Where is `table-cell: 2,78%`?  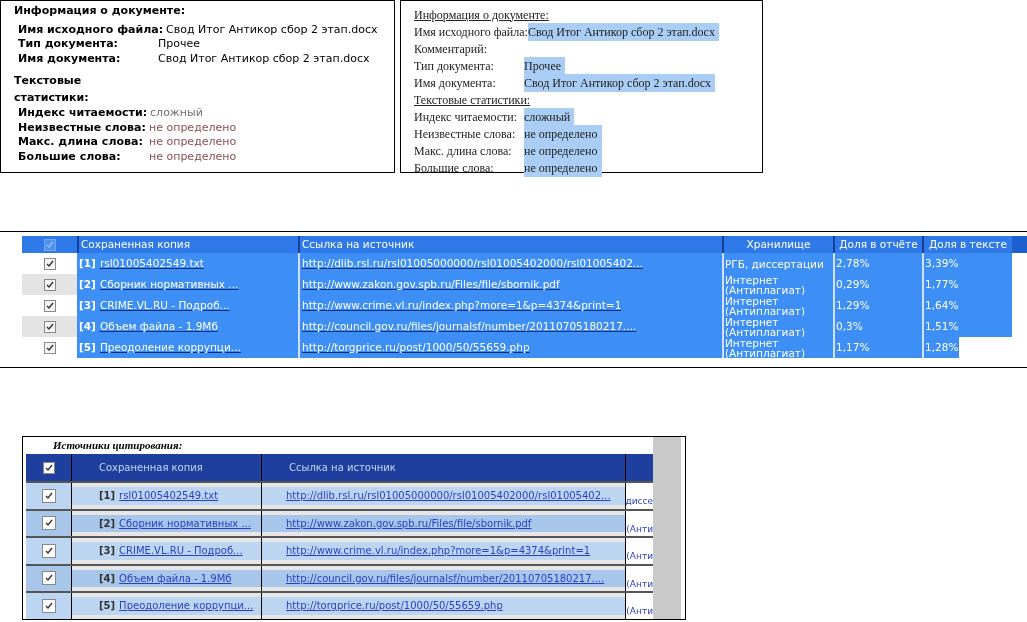 table-cell: 2,78% is located at coordinates (877, 263).